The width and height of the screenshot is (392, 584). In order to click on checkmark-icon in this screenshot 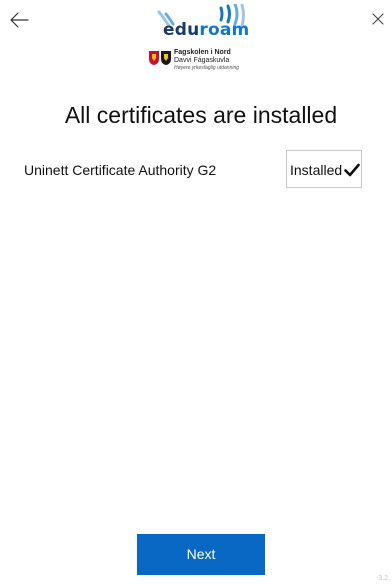, I will do `click(352, 170)`.